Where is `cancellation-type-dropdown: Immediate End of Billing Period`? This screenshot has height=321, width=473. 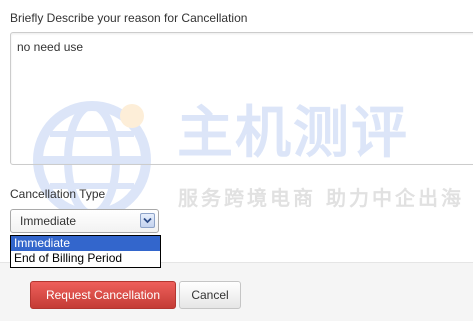 cancellation-type-dropdown: Immediate End of Billing Period is located at coordinates (85, 251).